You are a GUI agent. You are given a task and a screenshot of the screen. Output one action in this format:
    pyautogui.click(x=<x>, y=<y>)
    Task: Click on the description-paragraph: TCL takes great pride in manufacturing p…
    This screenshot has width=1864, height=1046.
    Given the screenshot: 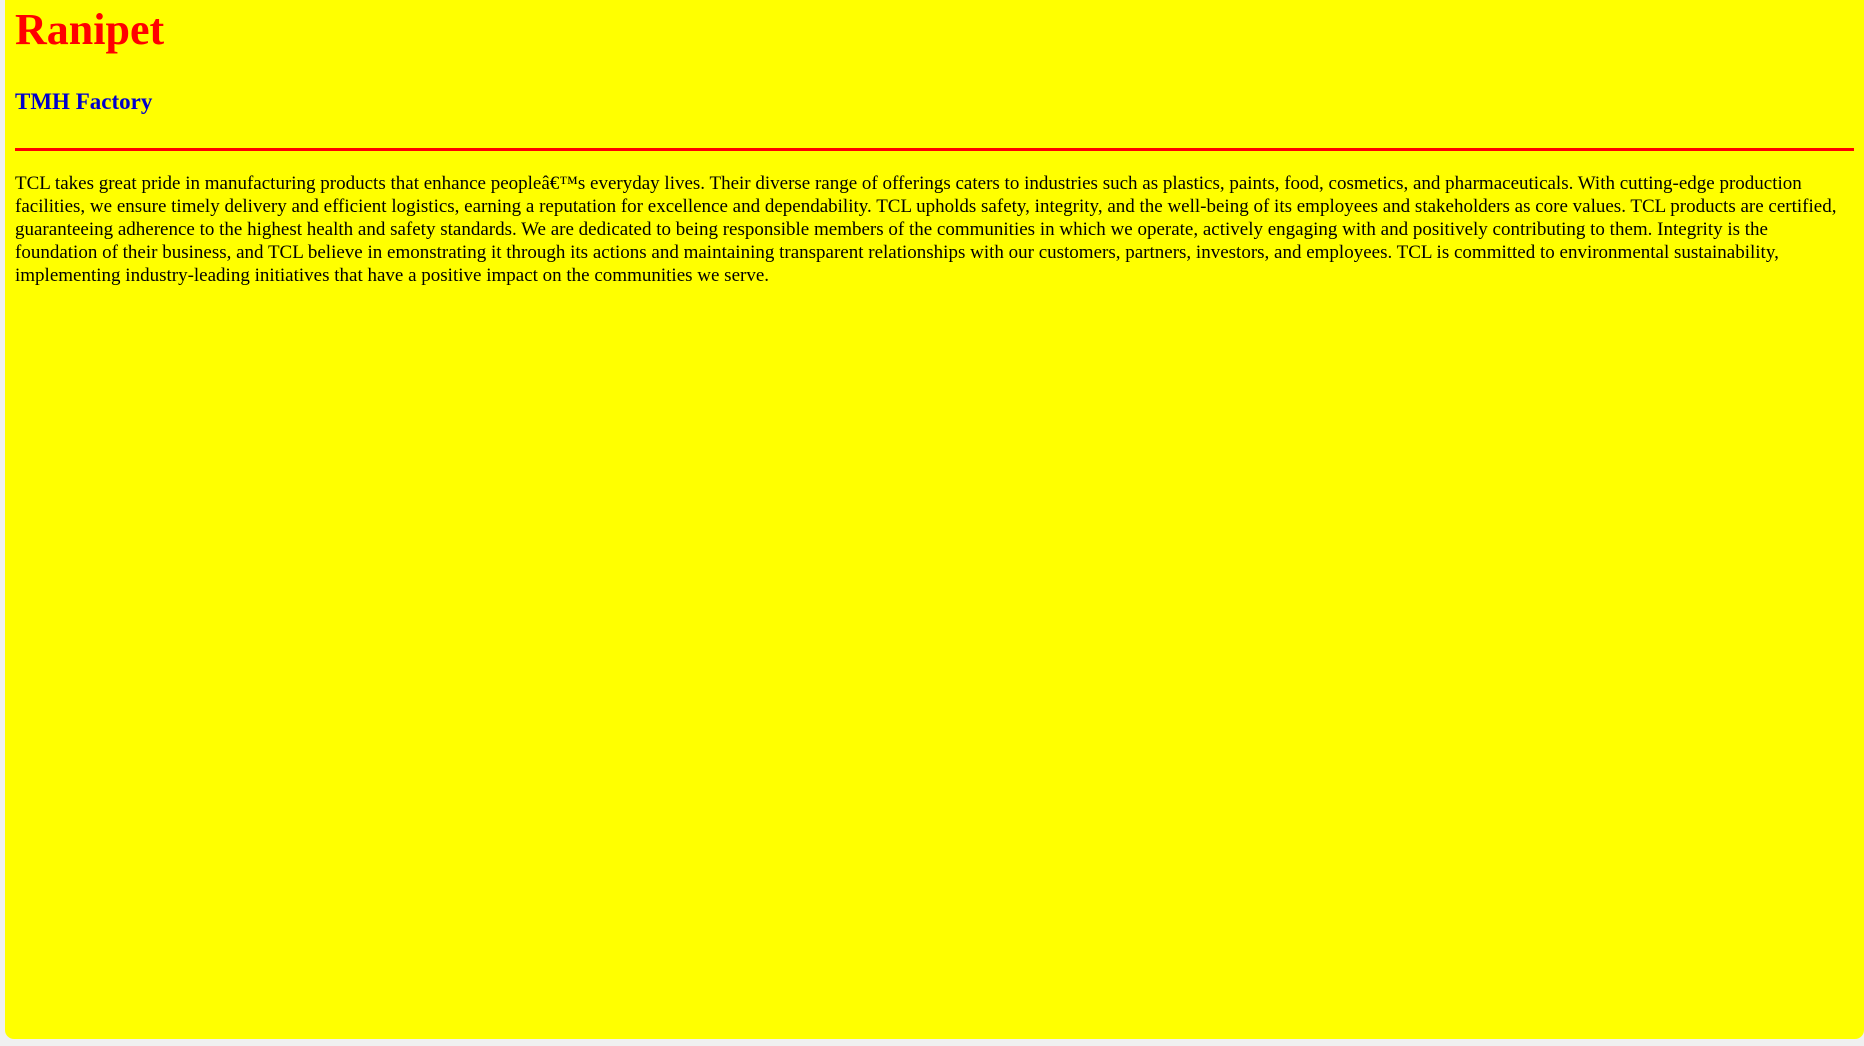 What is the action you would take?
    pyautogui.click(x=926, y=229)
    